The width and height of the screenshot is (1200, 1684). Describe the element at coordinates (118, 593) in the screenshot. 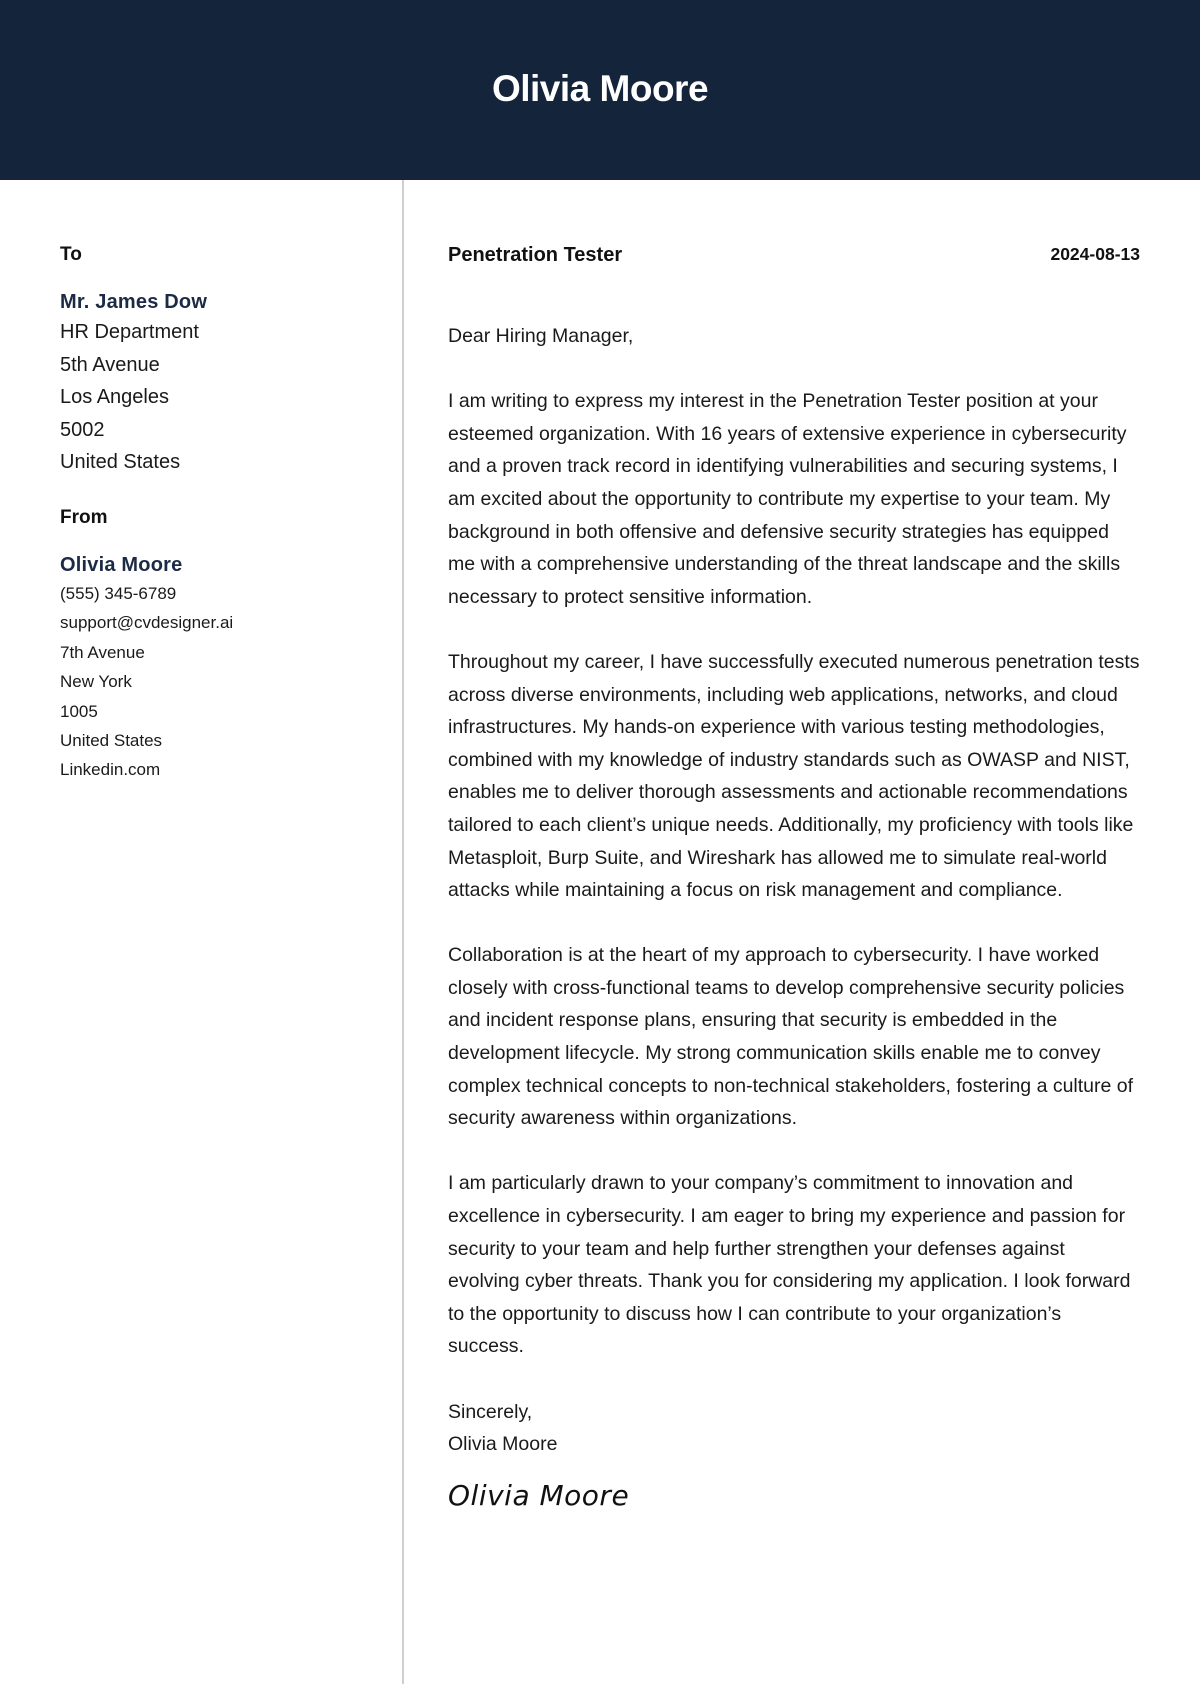

I see `sender-phone: (555) 345-6789` at that location.